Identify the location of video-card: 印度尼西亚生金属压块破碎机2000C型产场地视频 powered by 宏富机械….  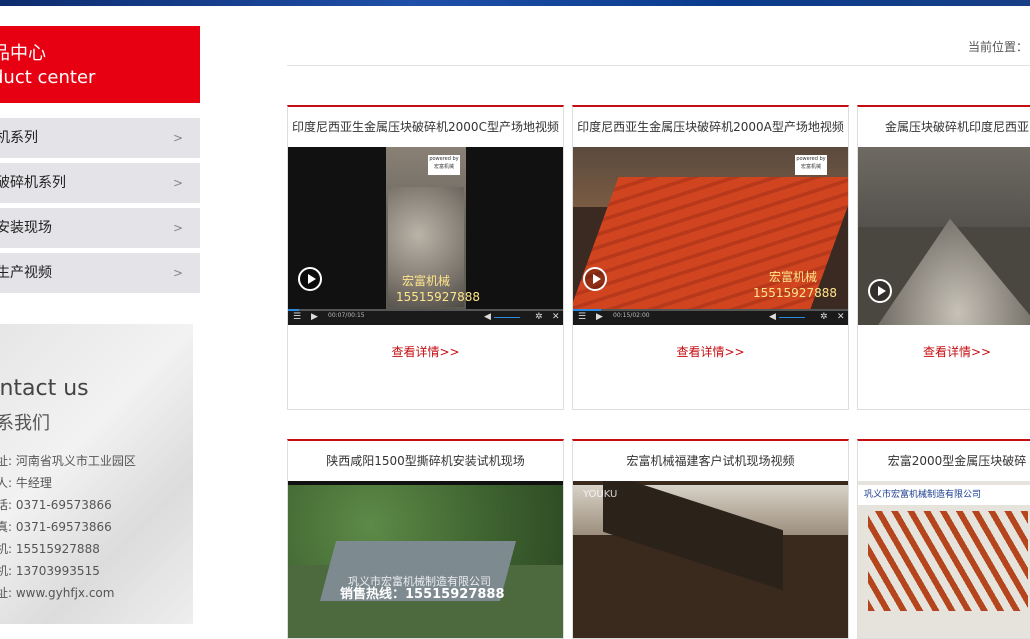
(425, 257).